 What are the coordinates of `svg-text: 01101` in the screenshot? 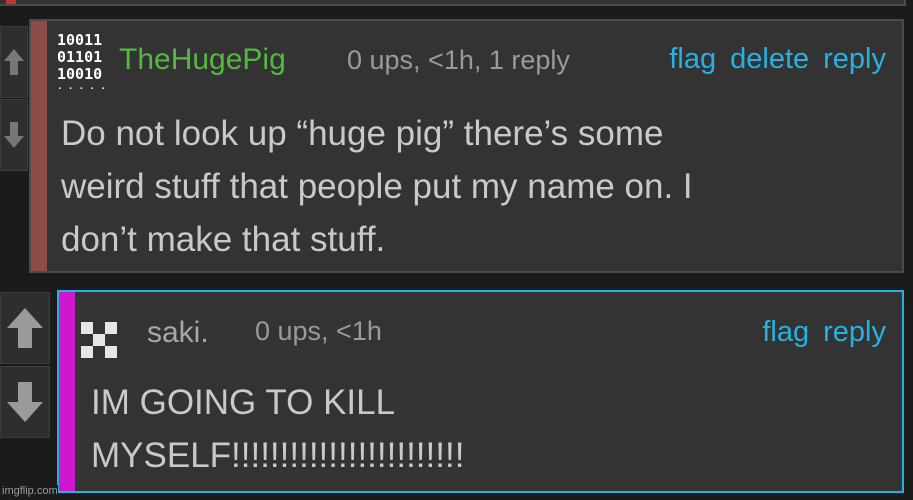 It's located at (79, 57).